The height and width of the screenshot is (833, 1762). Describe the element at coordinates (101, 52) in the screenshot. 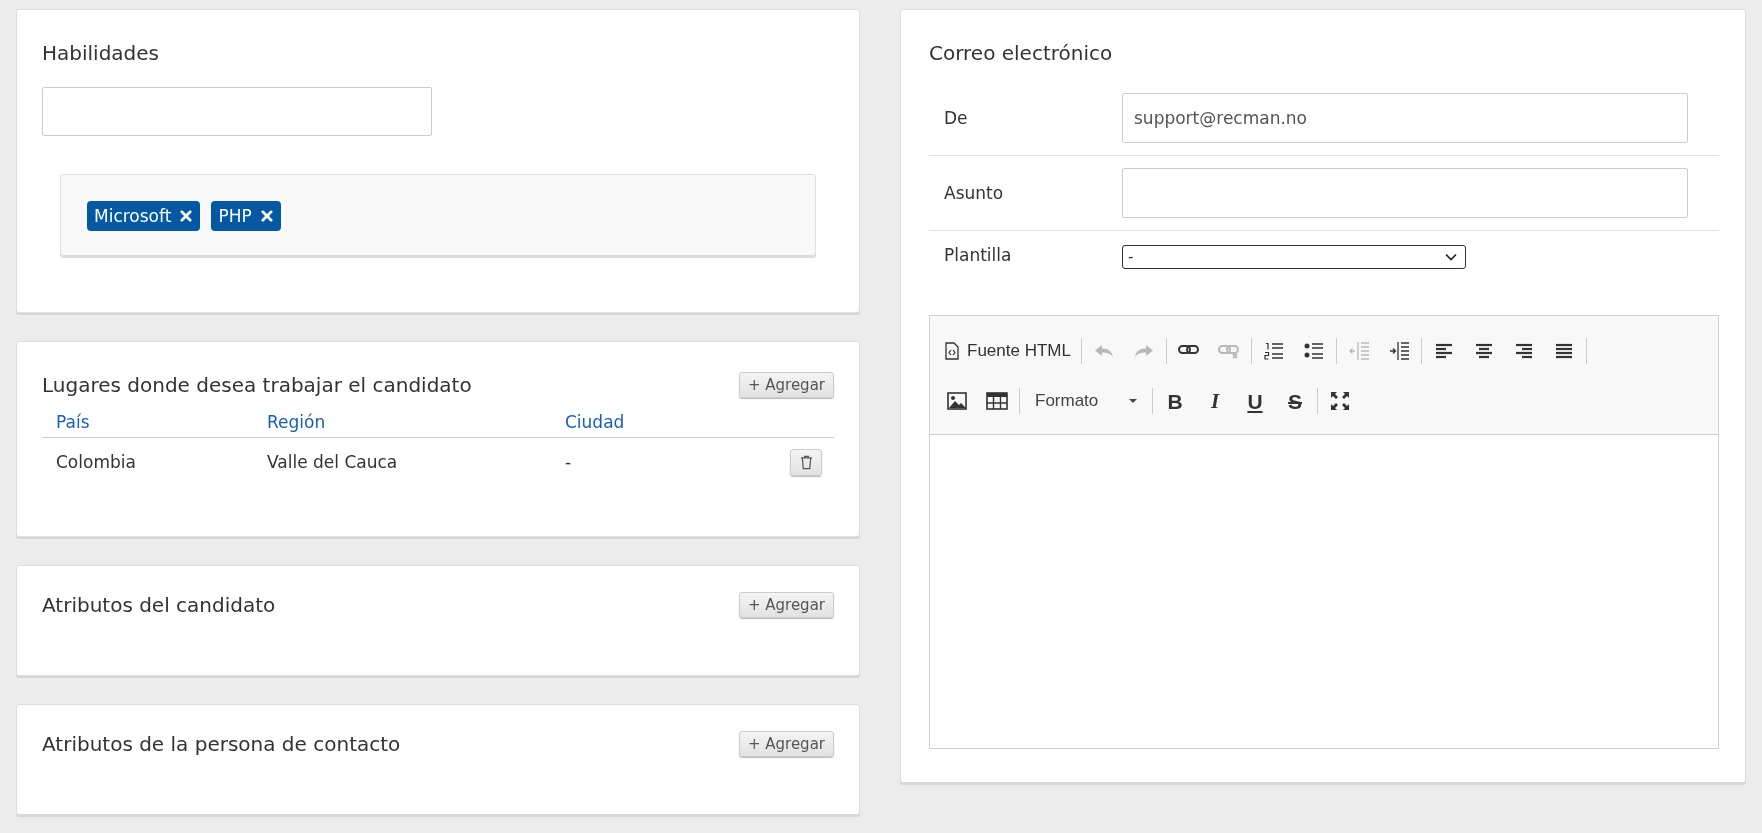

I see `card-title: Habilidades` at that location.